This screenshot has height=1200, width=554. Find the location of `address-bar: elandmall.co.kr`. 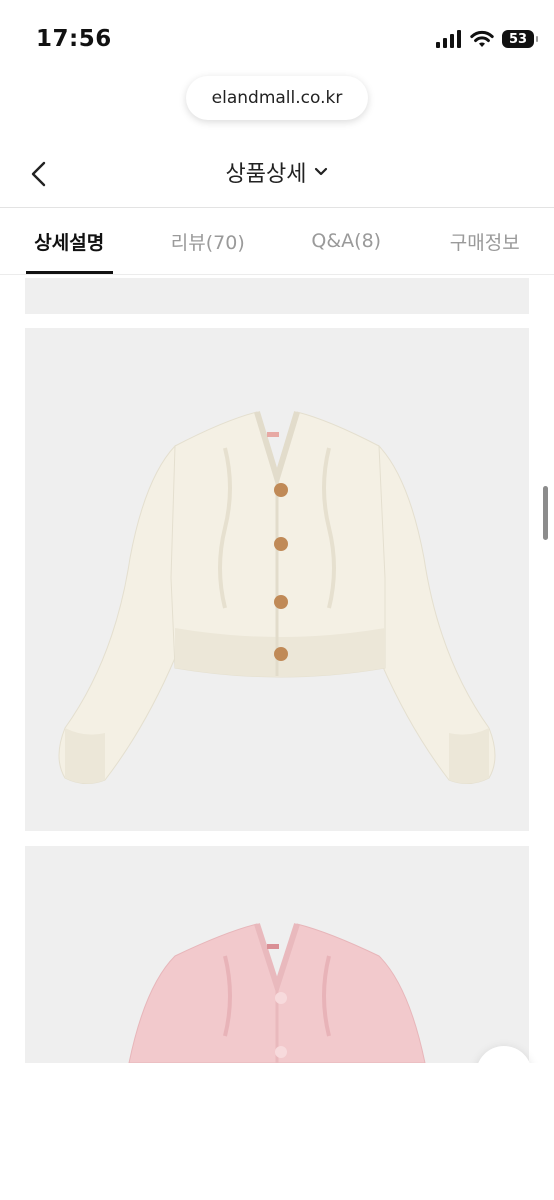

address-bar: elandmall.co.kr is located at coordinates (277, 98).